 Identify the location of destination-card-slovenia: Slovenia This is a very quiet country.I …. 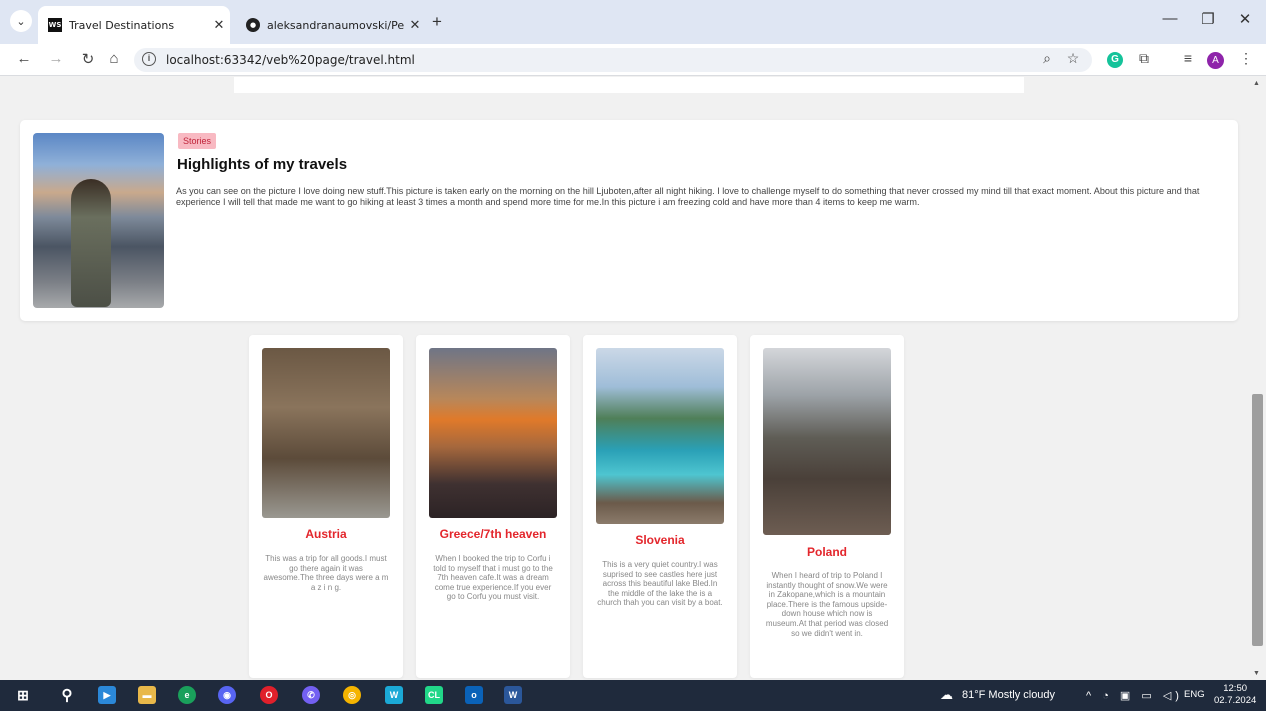
(660, 506).